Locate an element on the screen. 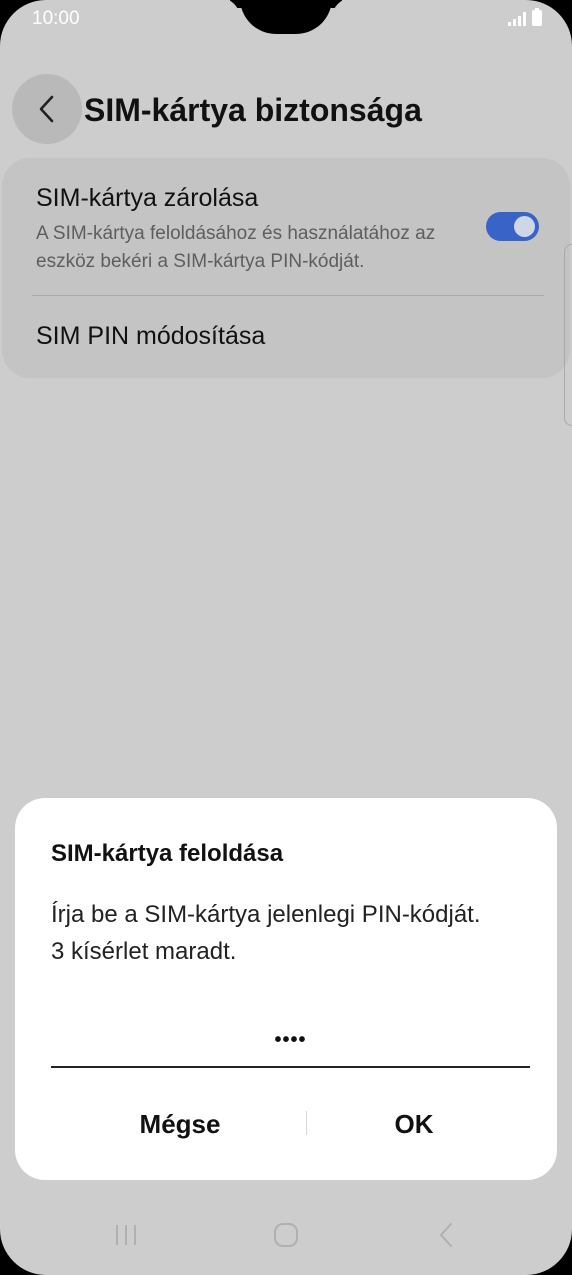 The image size is (572, 1275). nav-back-button is located at coordinates (447, 1235).